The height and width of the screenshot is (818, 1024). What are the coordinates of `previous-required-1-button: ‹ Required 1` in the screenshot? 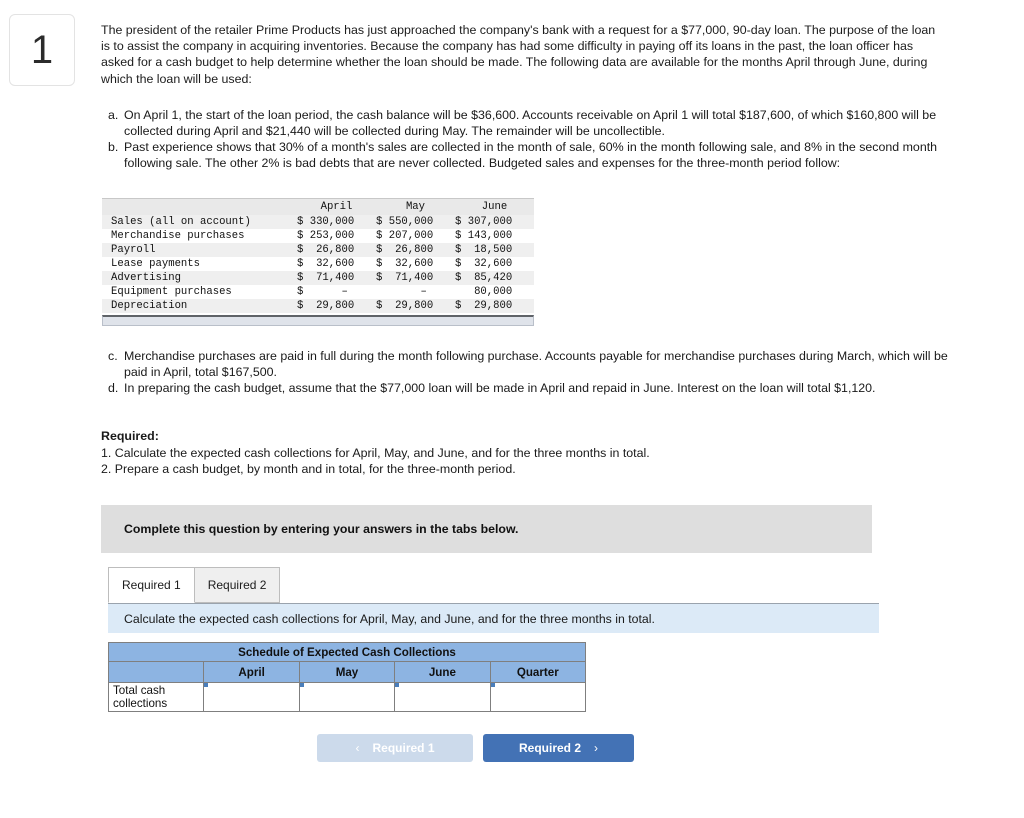 It's located at (395, 748).